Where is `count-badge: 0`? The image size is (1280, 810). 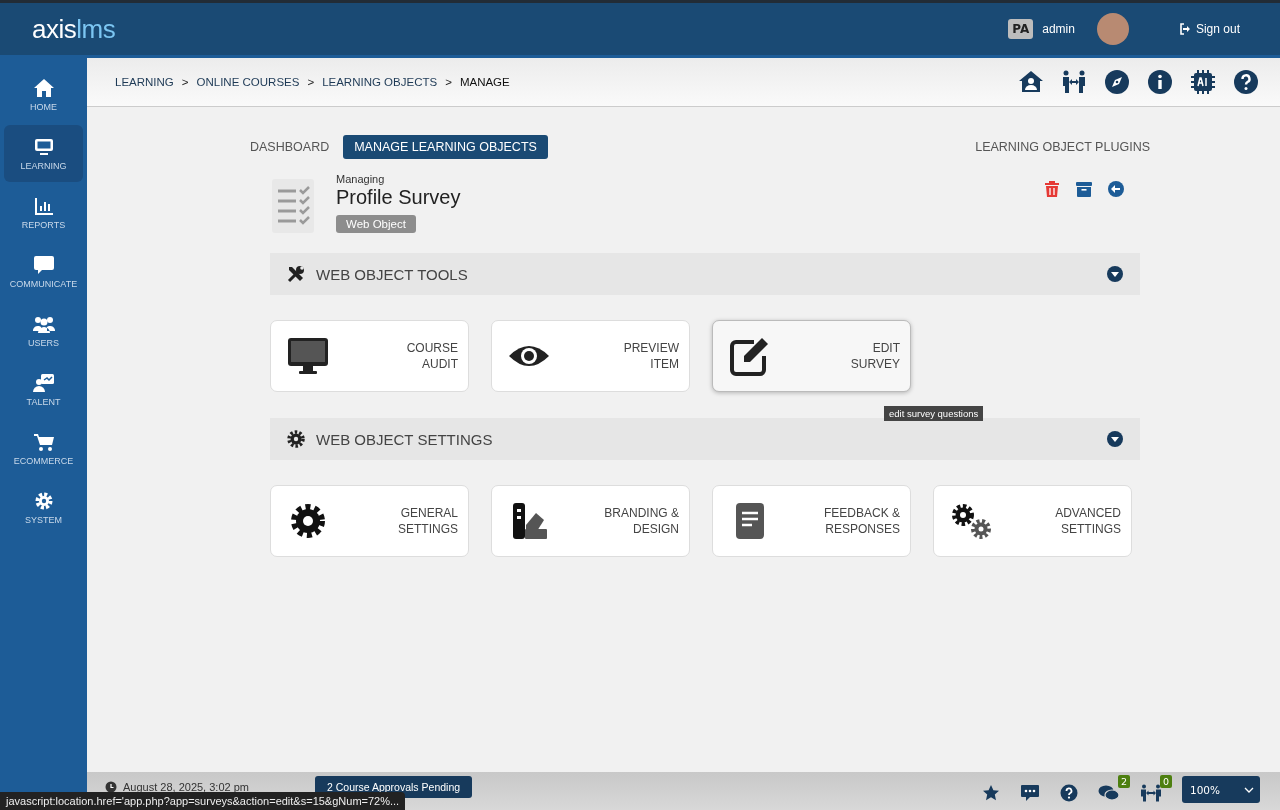 count-badge: 0 is located at coordinates (1165, 781).